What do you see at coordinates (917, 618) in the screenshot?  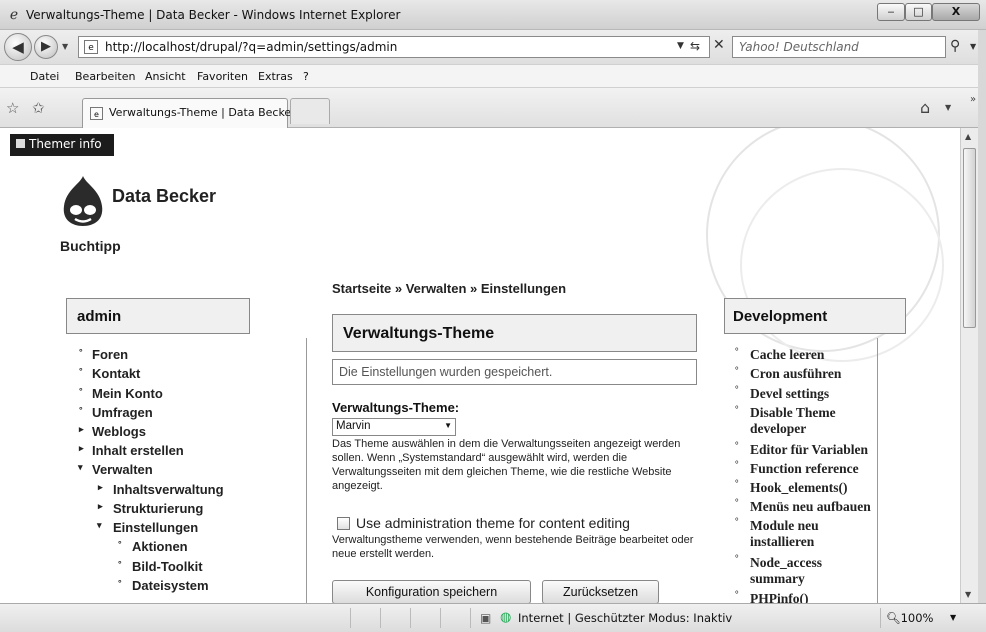 I see `zoom-value: 100%` at bounding box center [917, 618].